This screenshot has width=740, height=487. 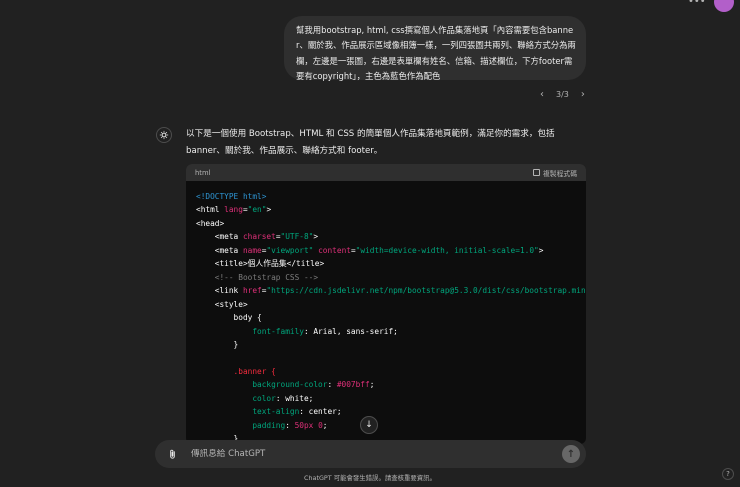 What do you see at coordinates (262, 425) in the screenshot?
I see `code-line: padding: 50px 0;` at bounding box center [262, 425].